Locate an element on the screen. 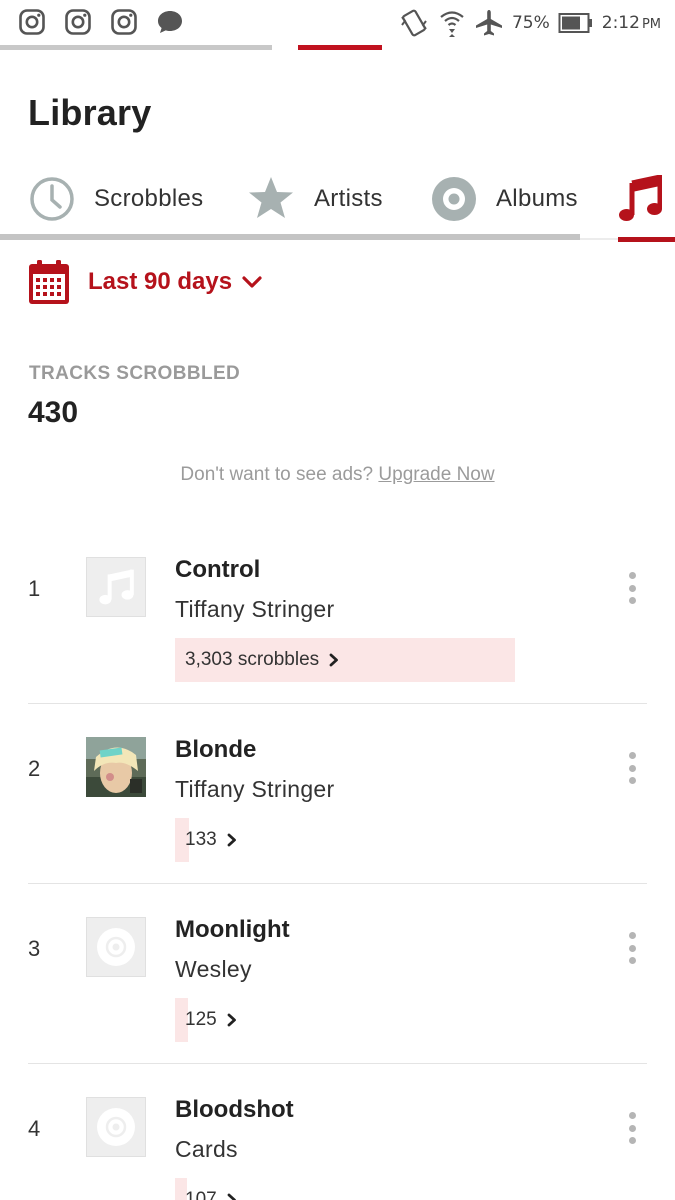  scrobble-count: 3,303 scrobbles is located at coordinates (262, 660).